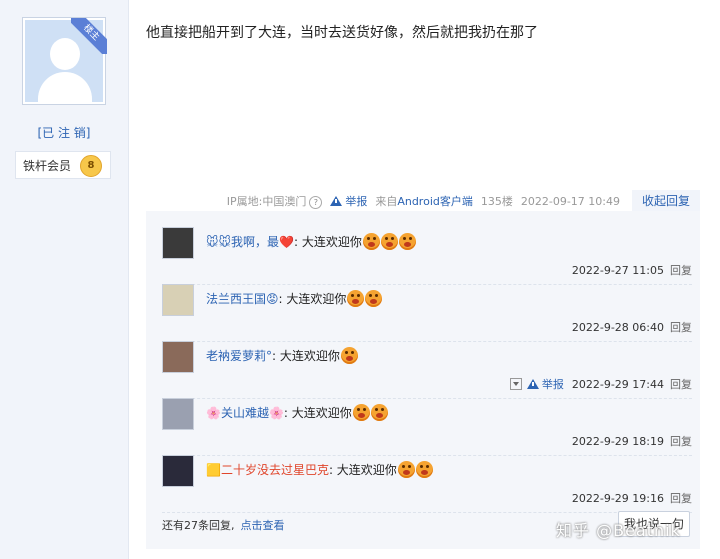 This screenshot has width=720, height=559. Describe the element at coordinates (427, 427) in the screenshot. I see `reply-item: 🌸关山难越🌸: 大连欢迎你 2022-9-29 18:19 回复` at that location.